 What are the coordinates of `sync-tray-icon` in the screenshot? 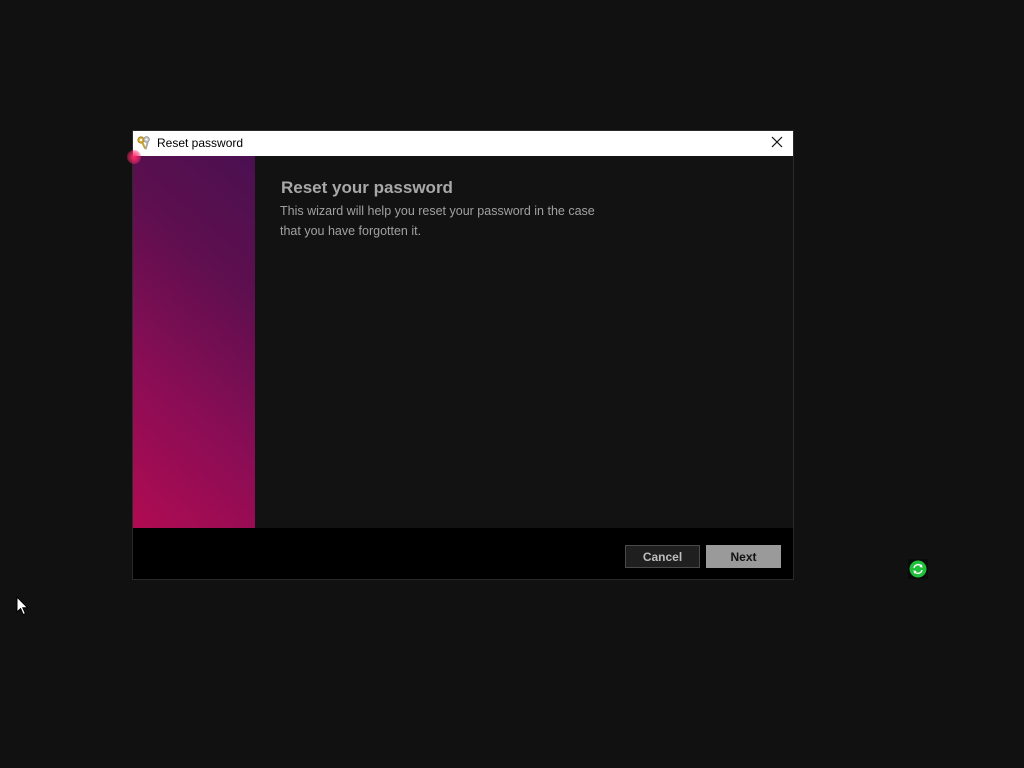 It's located at (918, 569).